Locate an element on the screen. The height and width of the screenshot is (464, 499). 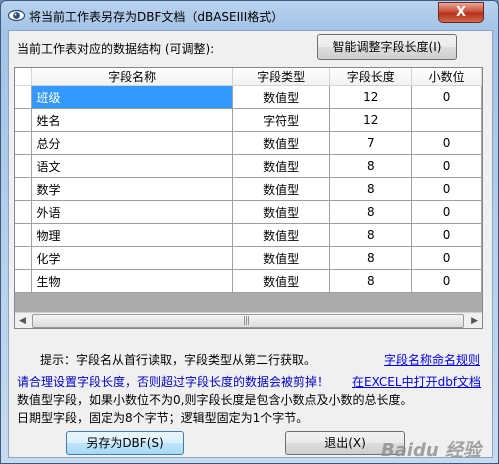
scrollbar-thumb: ||| is located at coordinates (248, 321).